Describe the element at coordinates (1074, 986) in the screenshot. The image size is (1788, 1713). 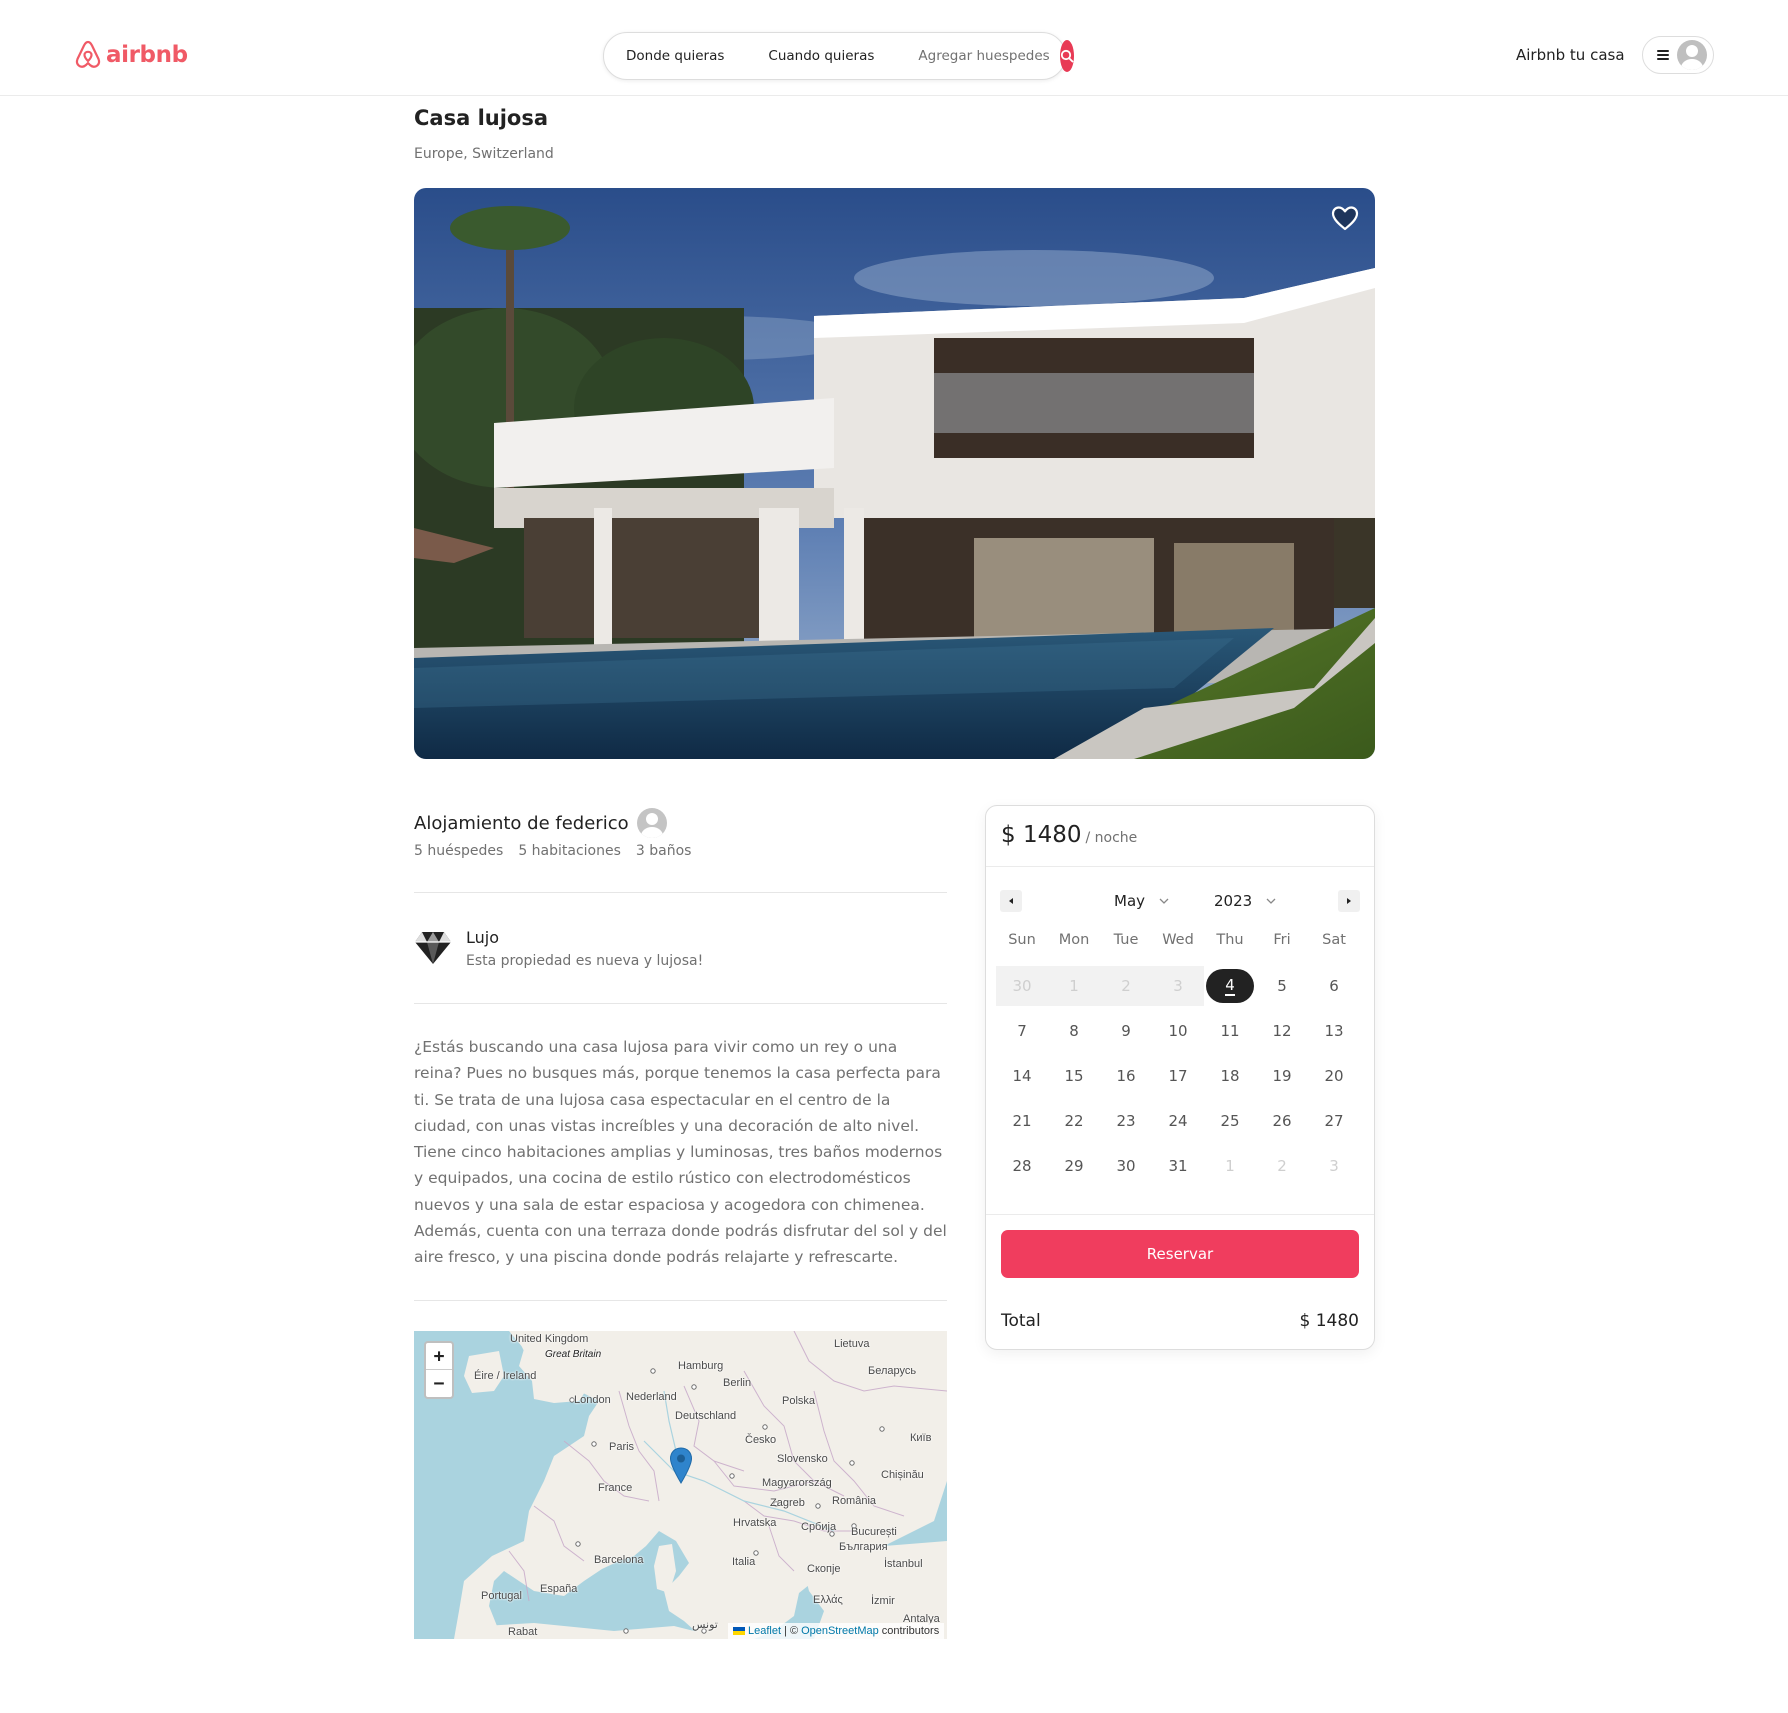
I see `calendar-day: 1` at that location.